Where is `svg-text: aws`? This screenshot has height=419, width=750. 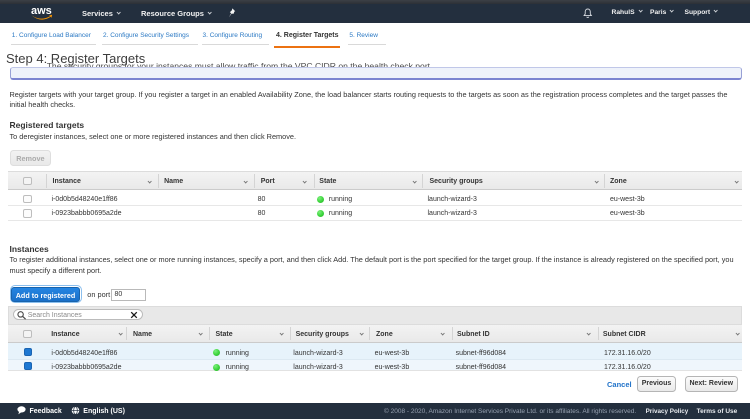 svg-text: aws is located at coordinates (41, 11).